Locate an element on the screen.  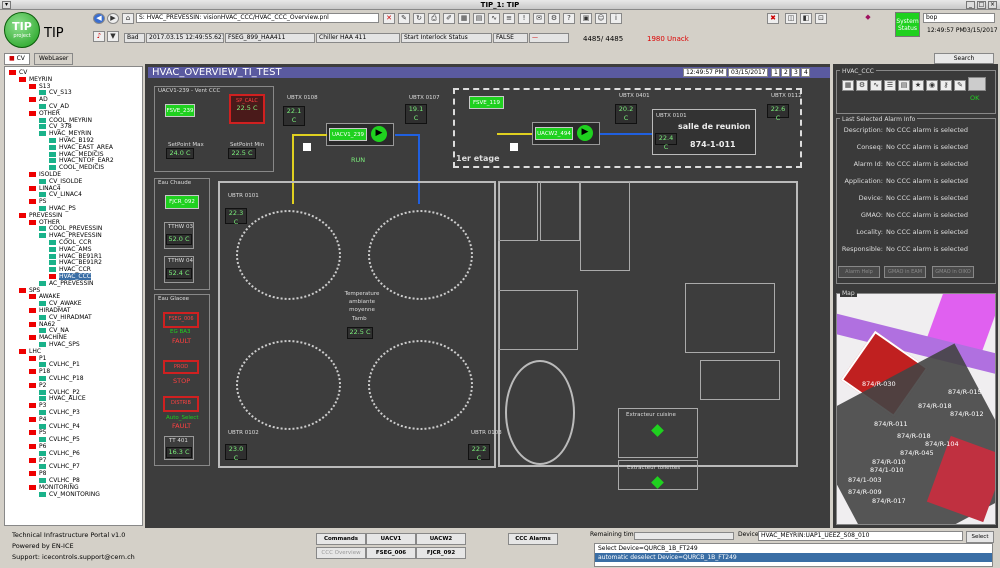
tree-node: CV_MONITORING is located at coordinates (69, 495).